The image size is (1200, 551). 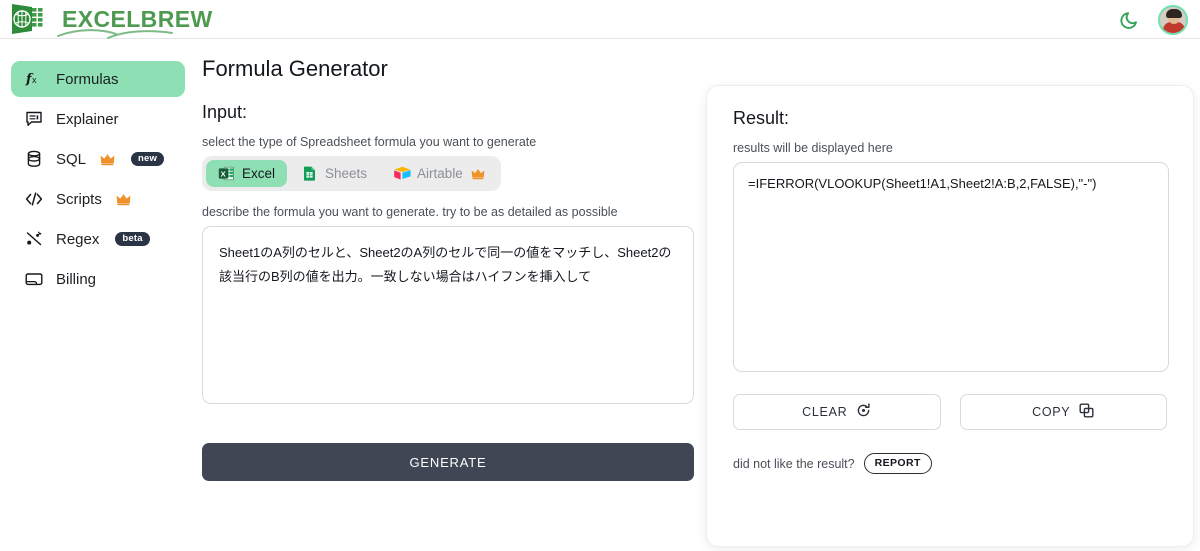 I want to click on avatar, so click(x=1173, y=19).